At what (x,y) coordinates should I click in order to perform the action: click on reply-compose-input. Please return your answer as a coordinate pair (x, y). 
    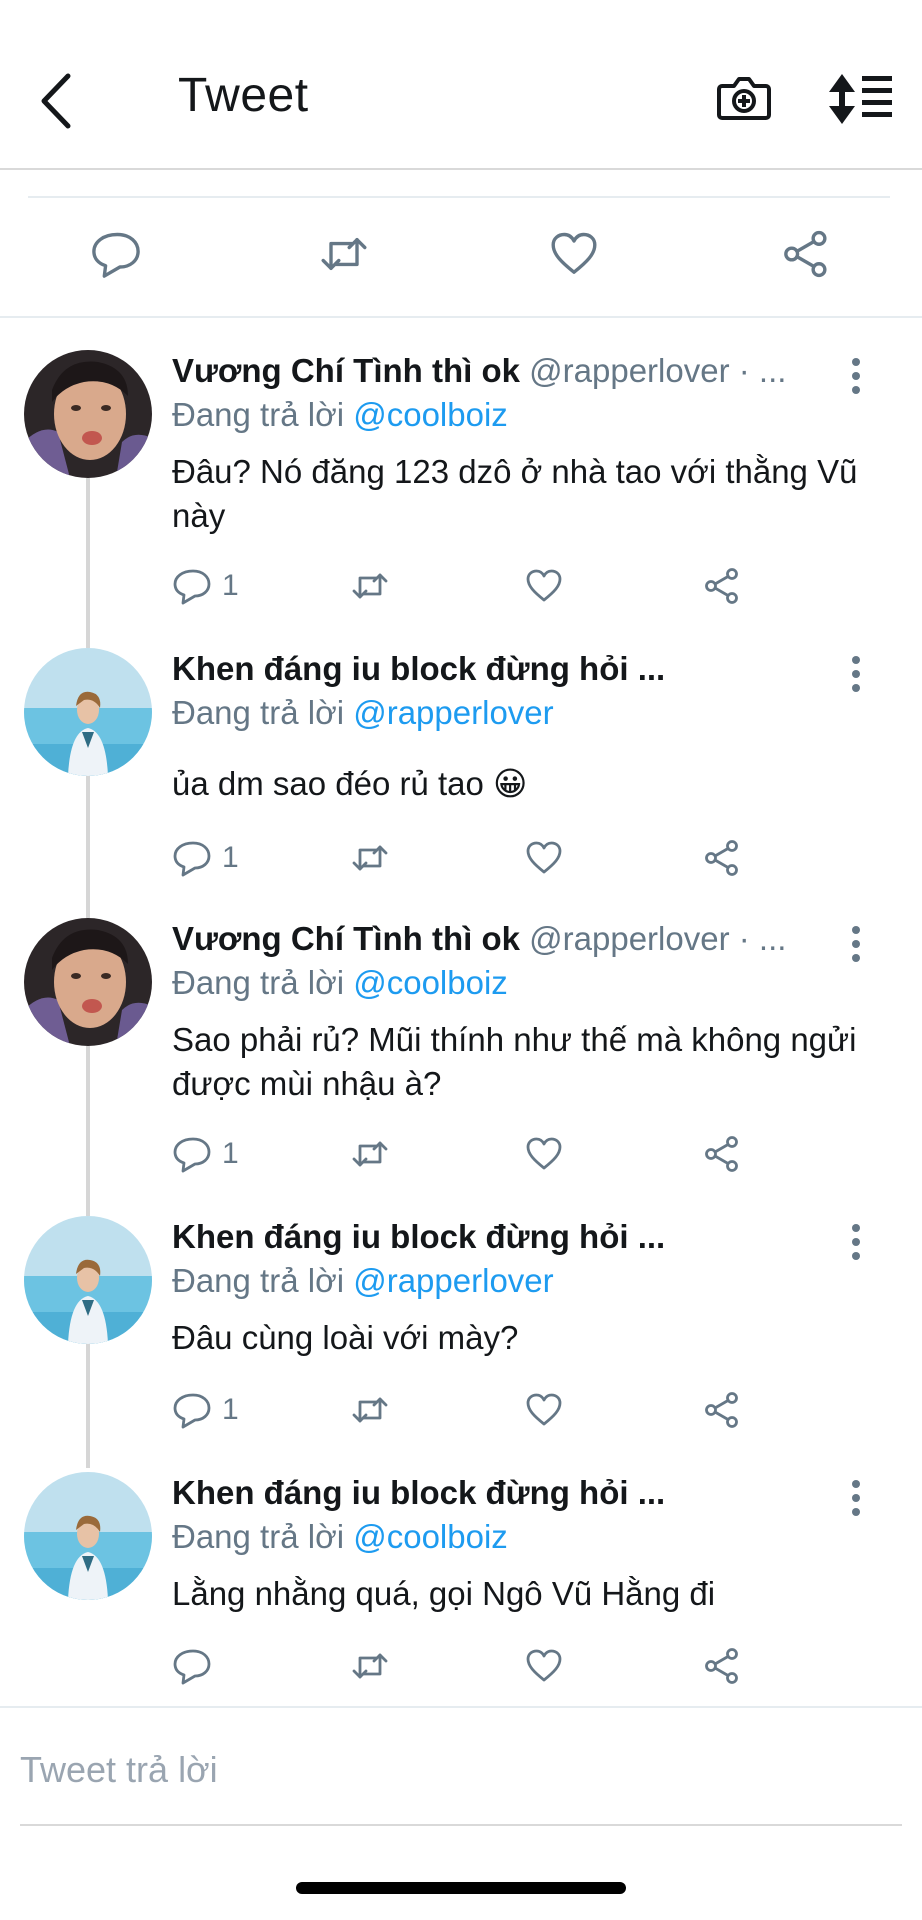
    Looking at the image, I should click on (460, 1770).